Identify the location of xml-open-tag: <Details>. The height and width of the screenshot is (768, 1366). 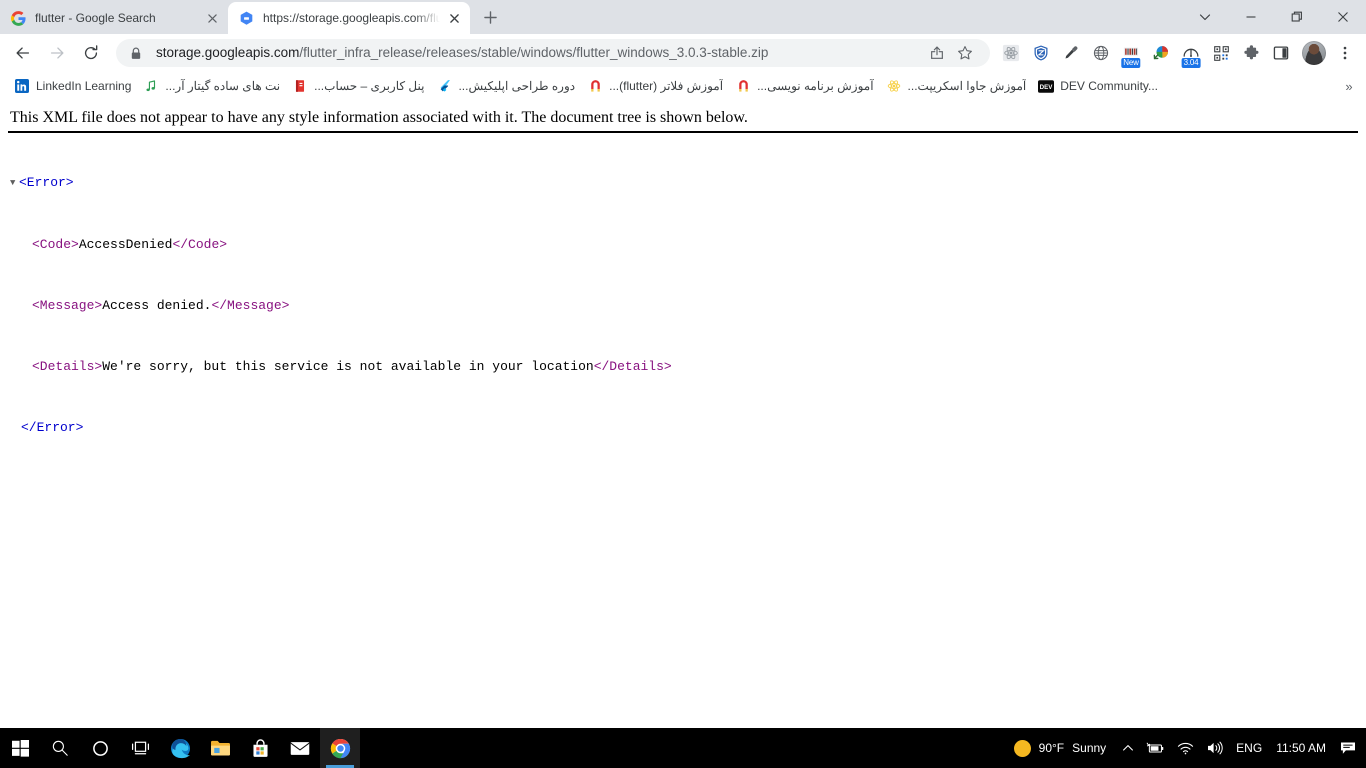
(67, 366).